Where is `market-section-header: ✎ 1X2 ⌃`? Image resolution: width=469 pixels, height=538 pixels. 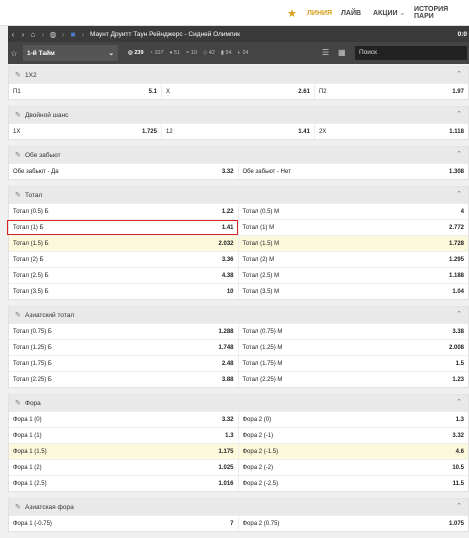
market-section-header: ✎ 1X2 ⌃ is located at coordinates (238, 75).